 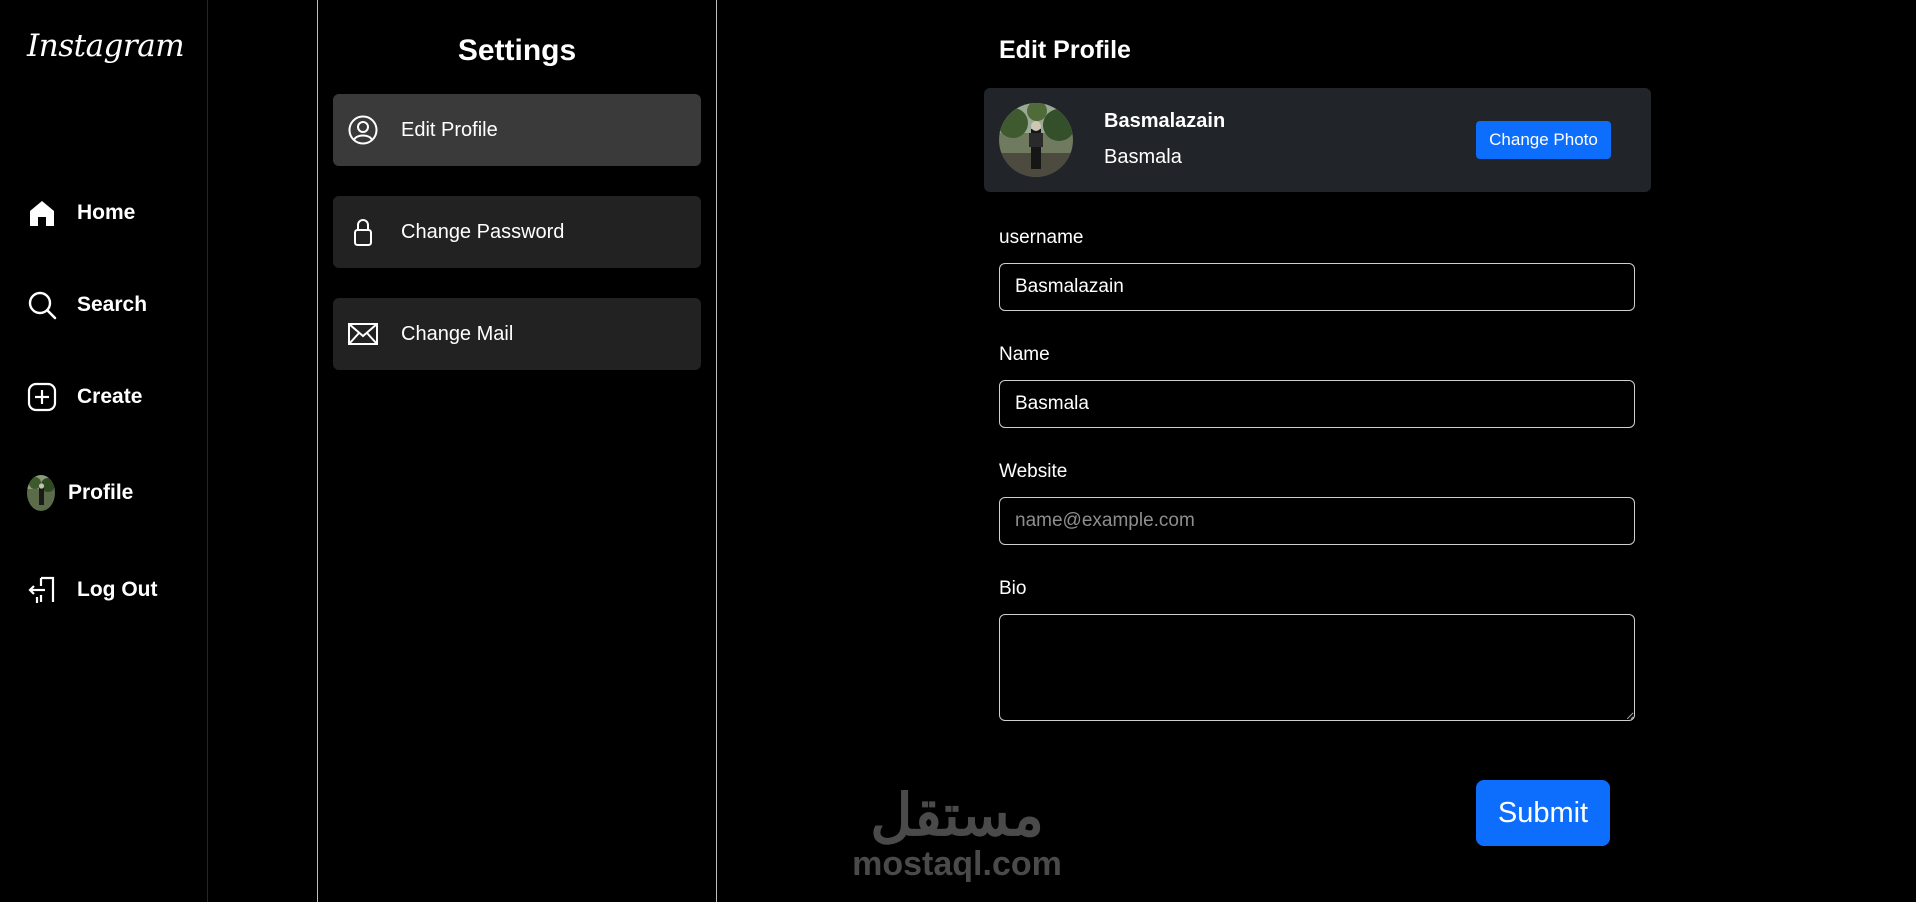 I want to click on user-circle-icon, so click(x=363, y=130).